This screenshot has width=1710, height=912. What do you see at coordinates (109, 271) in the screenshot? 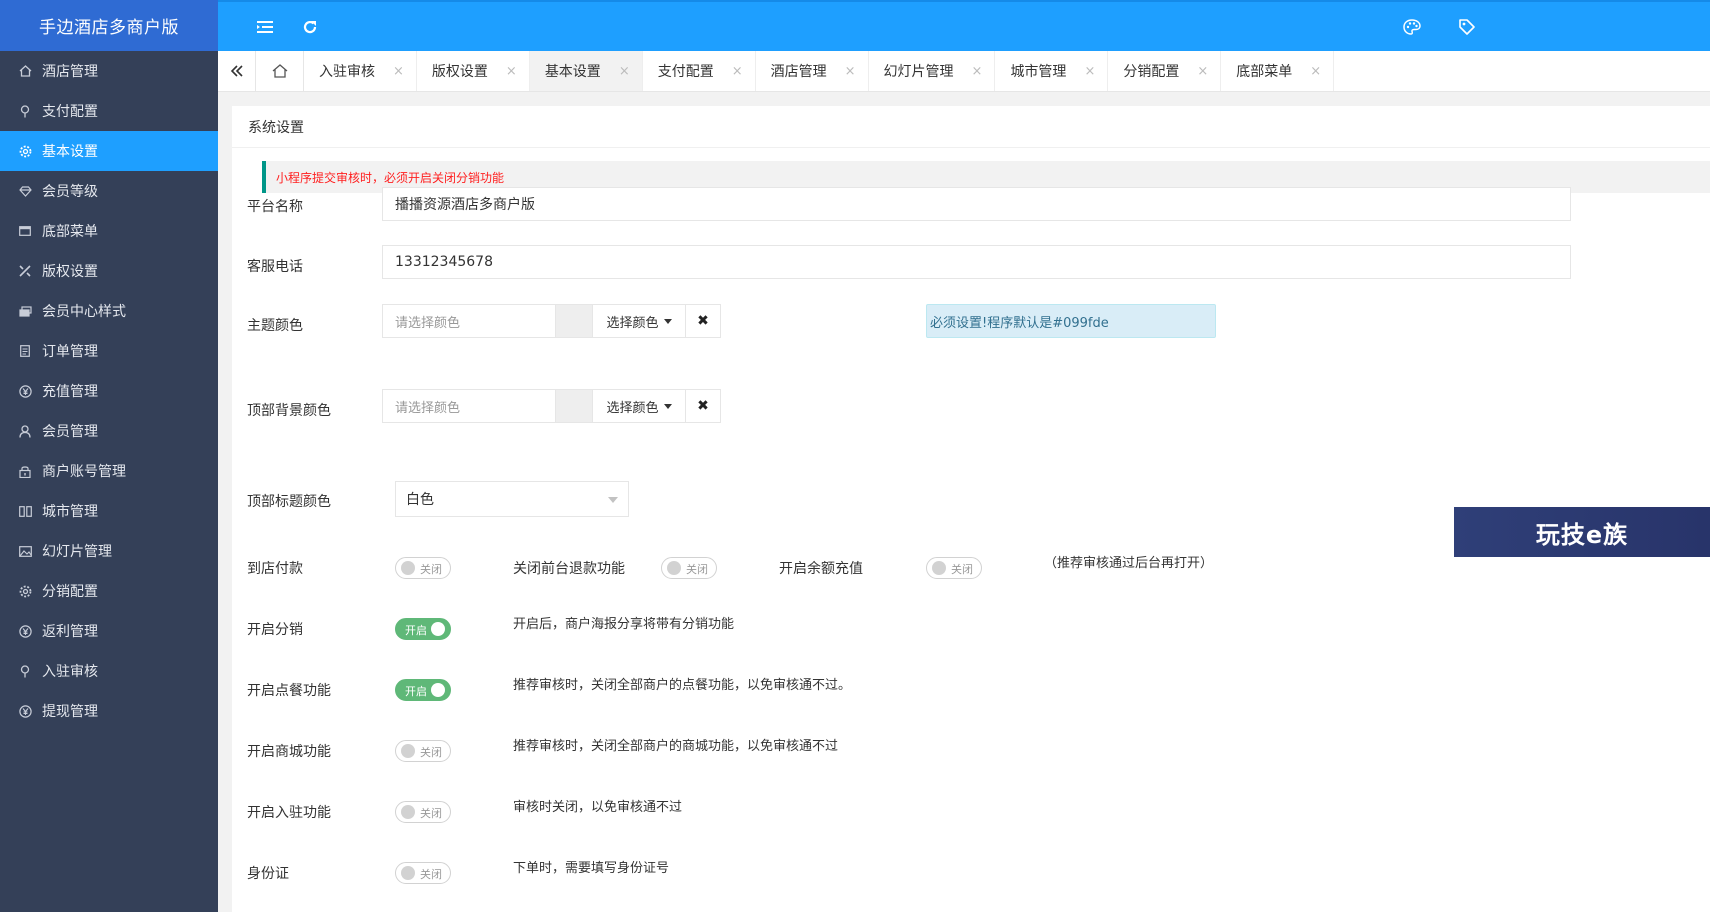
I see `sidebar-item-5: 版权设置` at bounding box center [109, 271].